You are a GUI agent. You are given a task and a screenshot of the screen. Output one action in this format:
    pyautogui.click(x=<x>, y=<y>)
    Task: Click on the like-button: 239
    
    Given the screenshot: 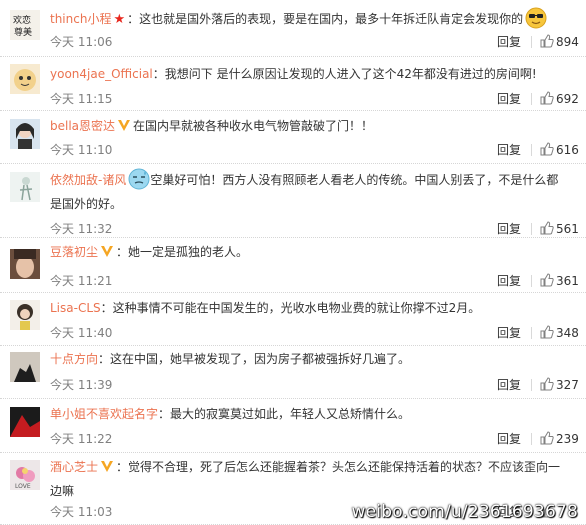 What is the action you would take?
    pyautogui.click(x=559, y=439)
    